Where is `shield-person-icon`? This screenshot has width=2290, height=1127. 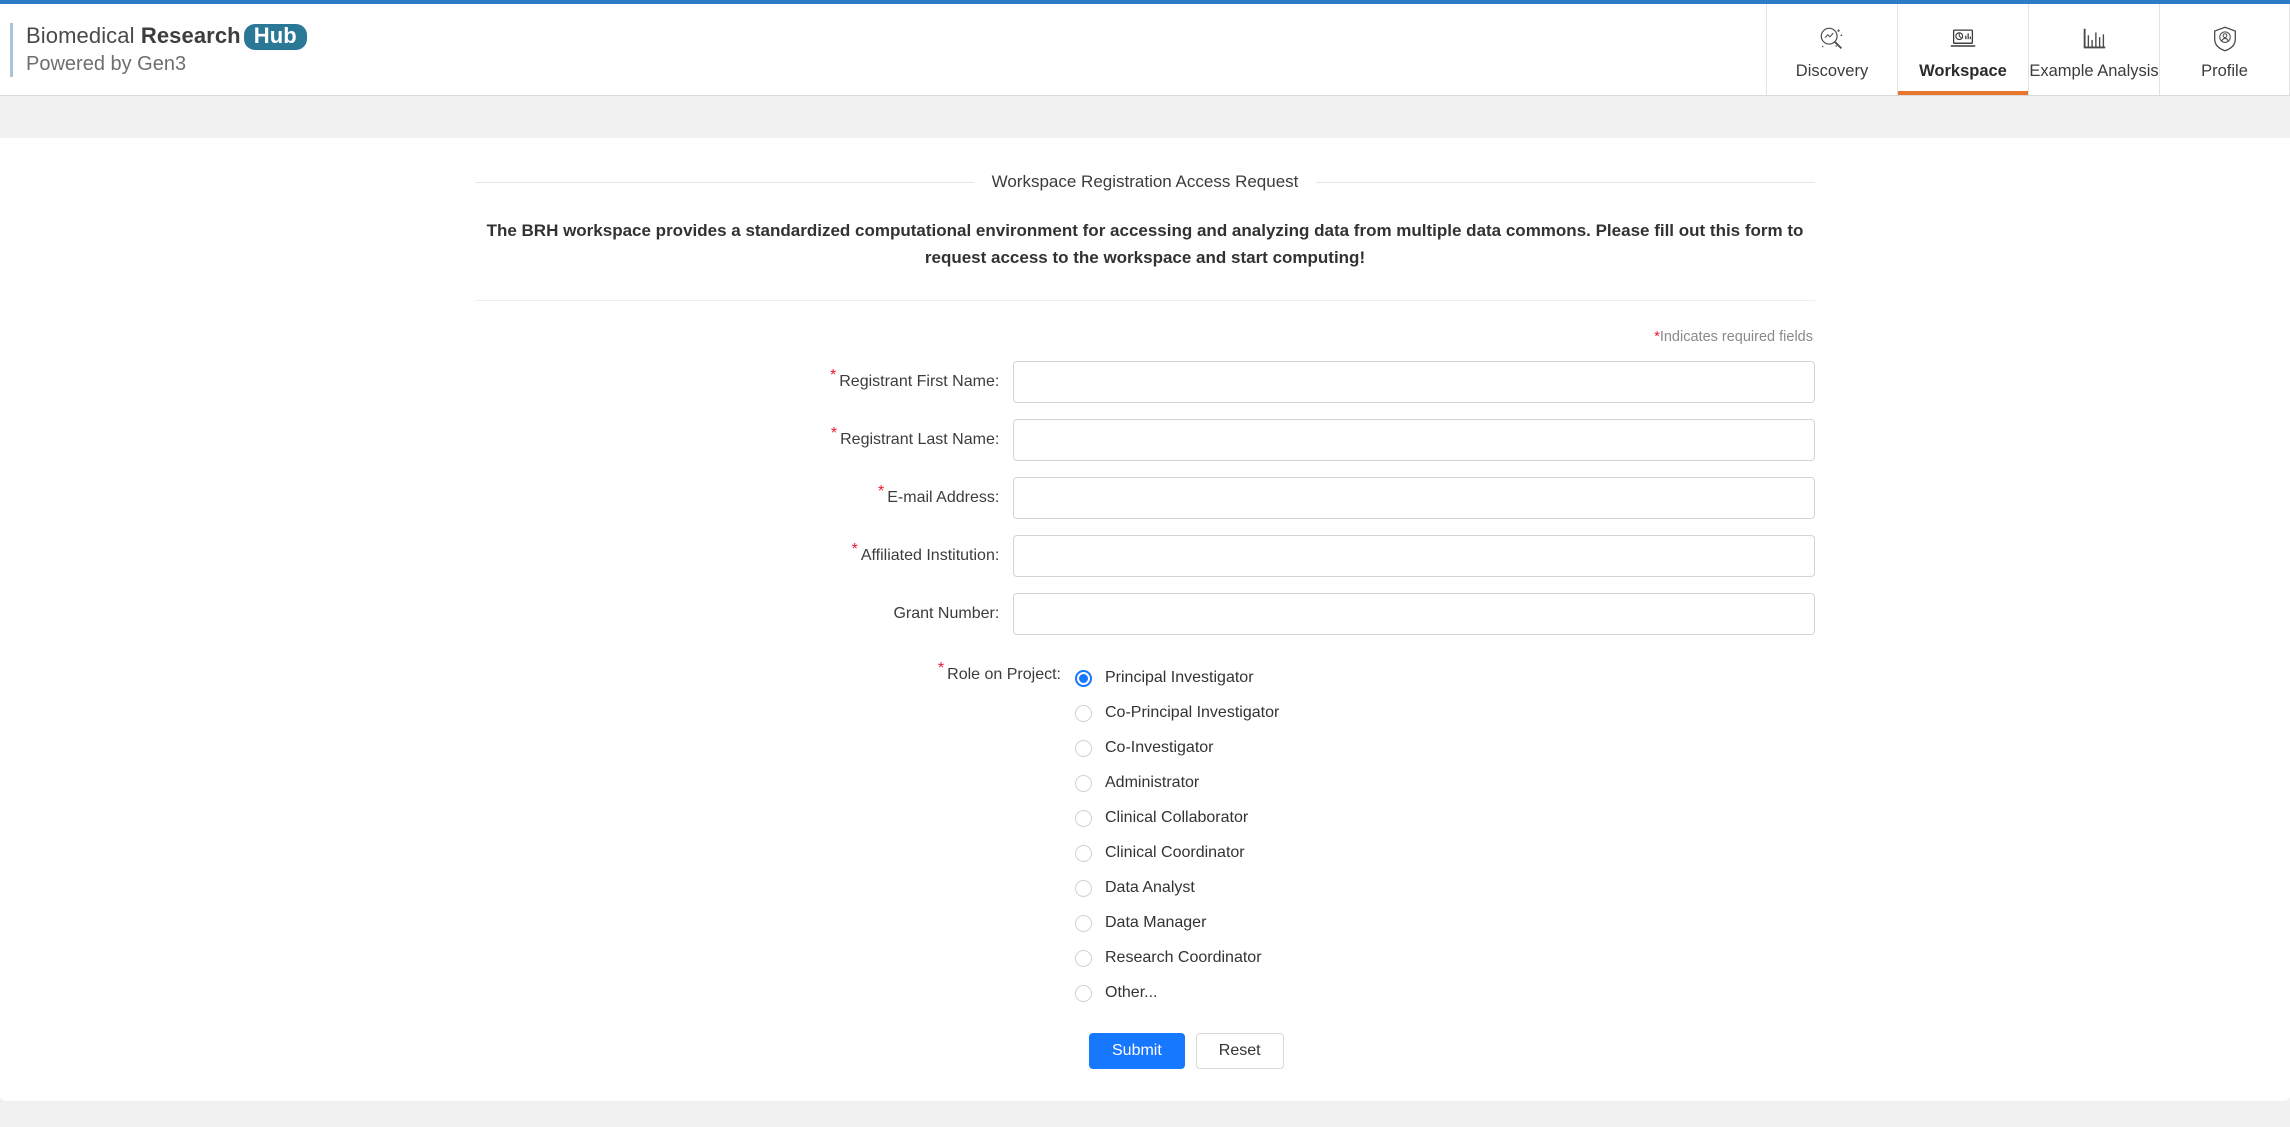 shield-person-icon is located at coordinates (2225, 39).